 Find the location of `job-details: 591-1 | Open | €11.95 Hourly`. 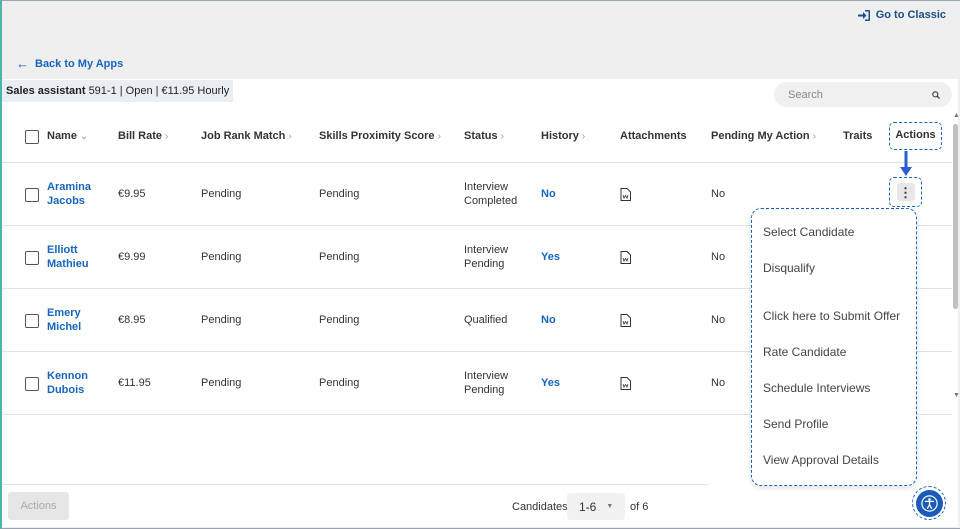

job-details: 591-1 | Open | €11.95 Hourly is located at coordinates (159, 91).